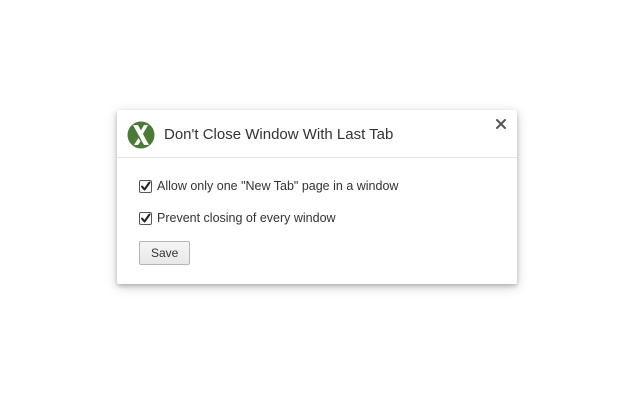 The width and height of the screenshot is (640, 400). What do you see at coordinates (279, 134) in the screenshot?
I see `dialog-title: Don't Close Window With Last Tab` at bounding box center [279, 134].